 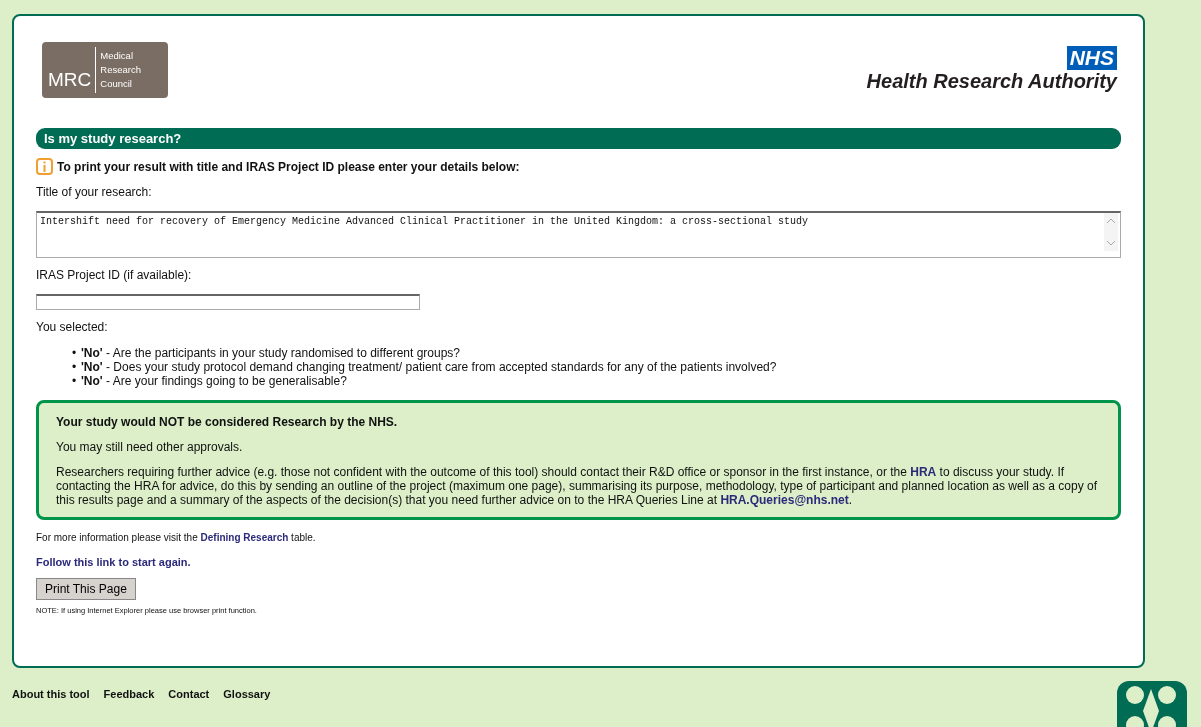 I want to click on more-info-text: For more information please visit the Defining Research table., so click(x=176, y=537).